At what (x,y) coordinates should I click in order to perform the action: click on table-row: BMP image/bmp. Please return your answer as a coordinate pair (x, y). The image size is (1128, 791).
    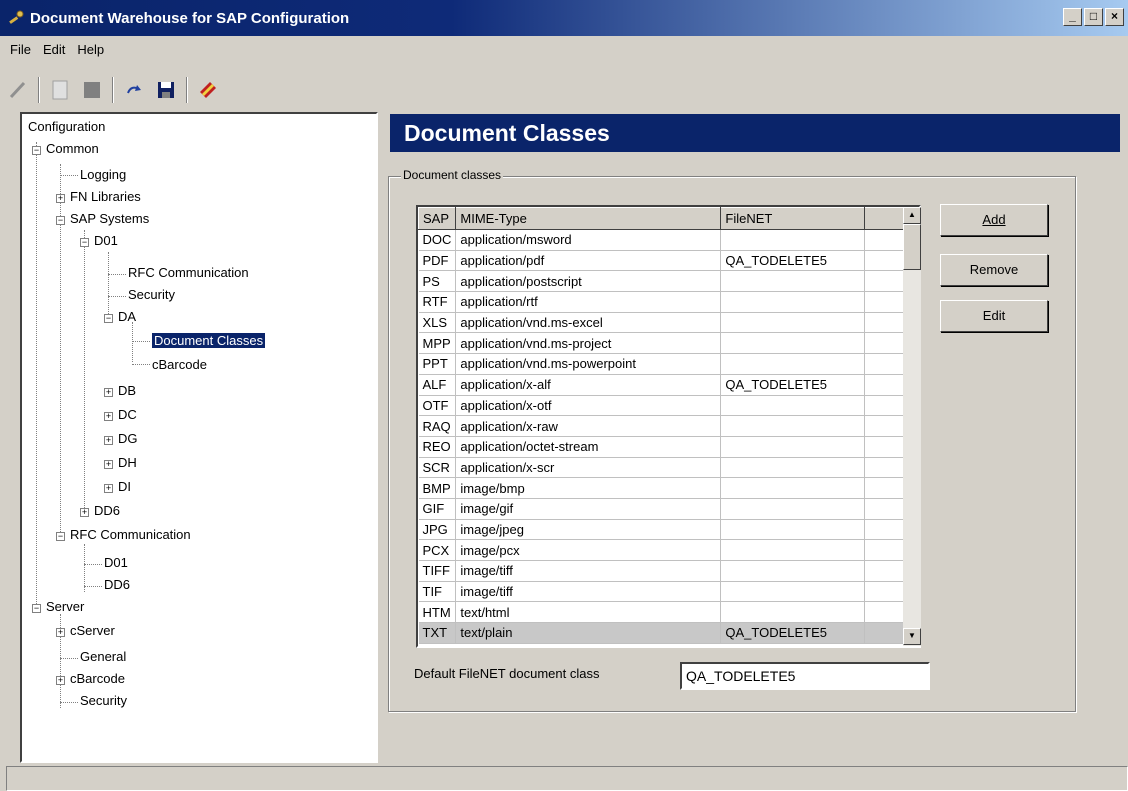
    Looking at the image, I should click on (662, 488).